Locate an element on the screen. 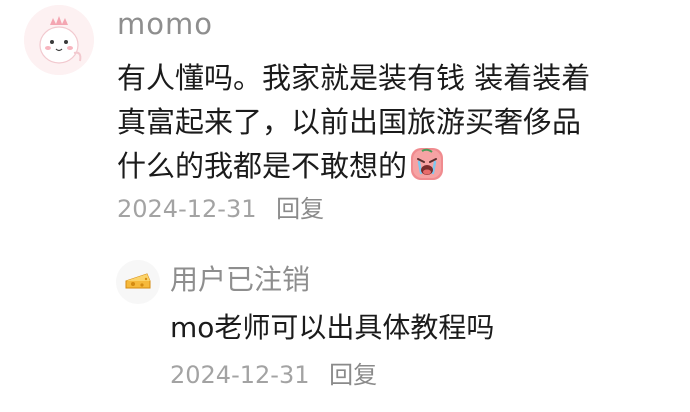  pink-monster-avatar-icon is located at coordinates (59, 40).